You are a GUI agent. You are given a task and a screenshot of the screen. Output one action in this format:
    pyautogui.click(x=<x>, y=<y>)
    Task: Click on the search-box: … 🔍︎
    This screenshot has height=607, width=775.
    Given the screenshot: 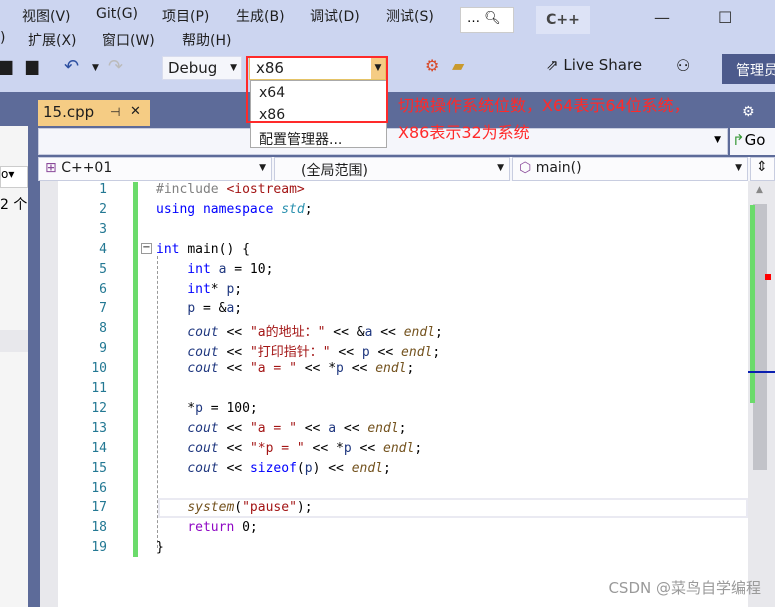 What is the action you would take?
    pyautogui.click(x=487, y=20)
    